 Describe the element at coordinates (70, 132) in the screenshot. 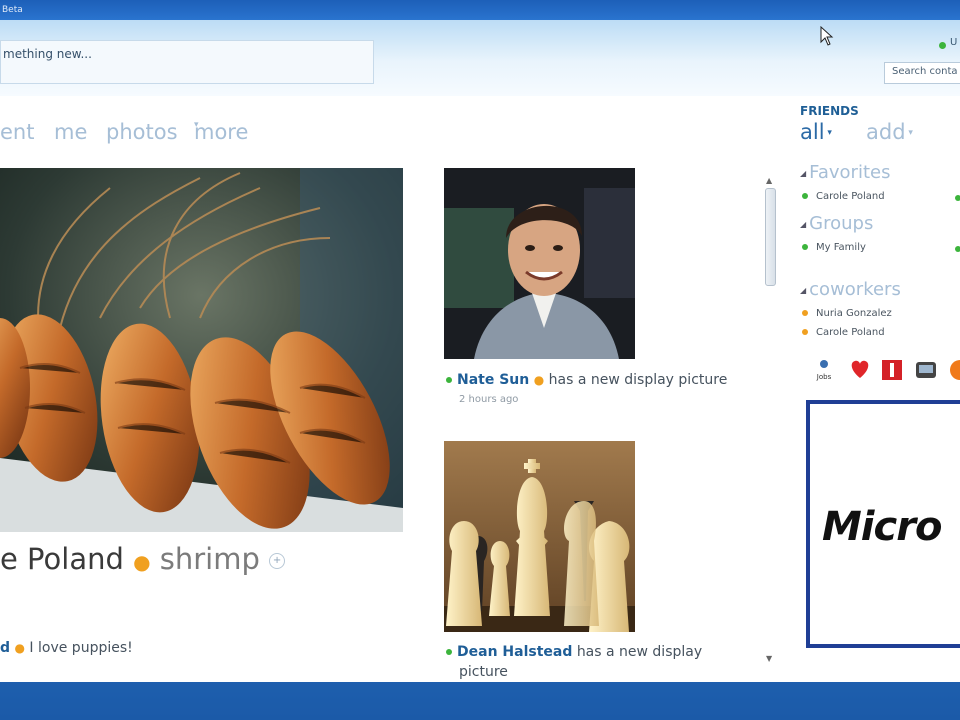

I see `tab-me: me` at that location.